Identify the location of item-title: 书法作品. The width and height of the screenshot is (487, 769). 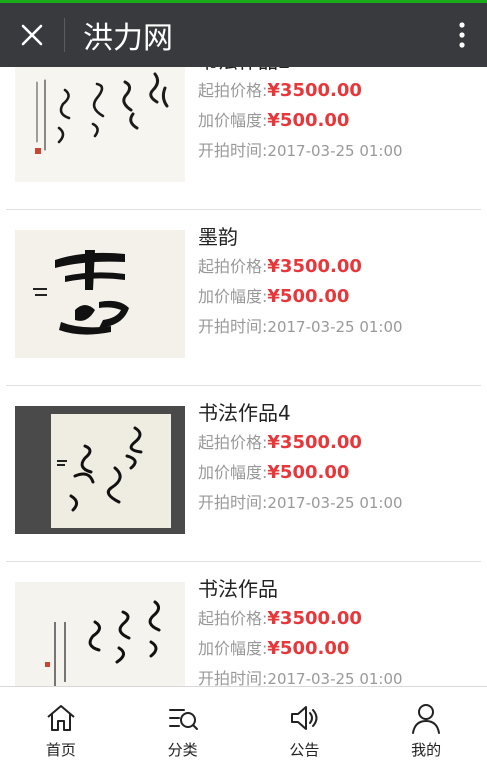
(339, 589).